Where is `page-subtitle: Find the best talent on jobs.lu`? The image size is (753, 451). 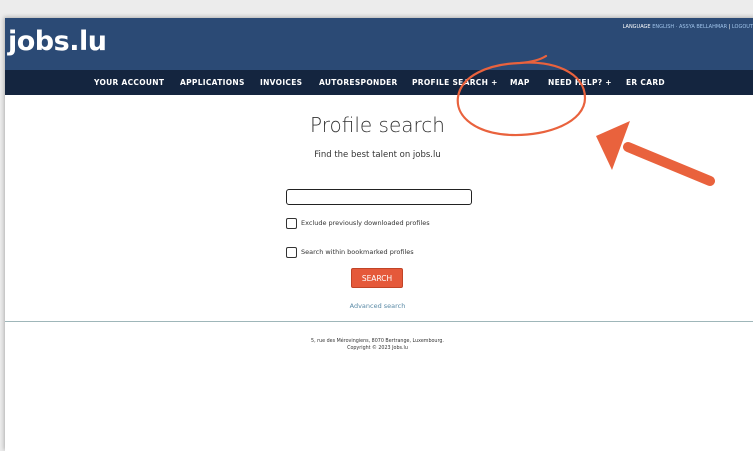
page-subtitle: Find the best talent on jobs.lu is located at coordinates (377, 155).